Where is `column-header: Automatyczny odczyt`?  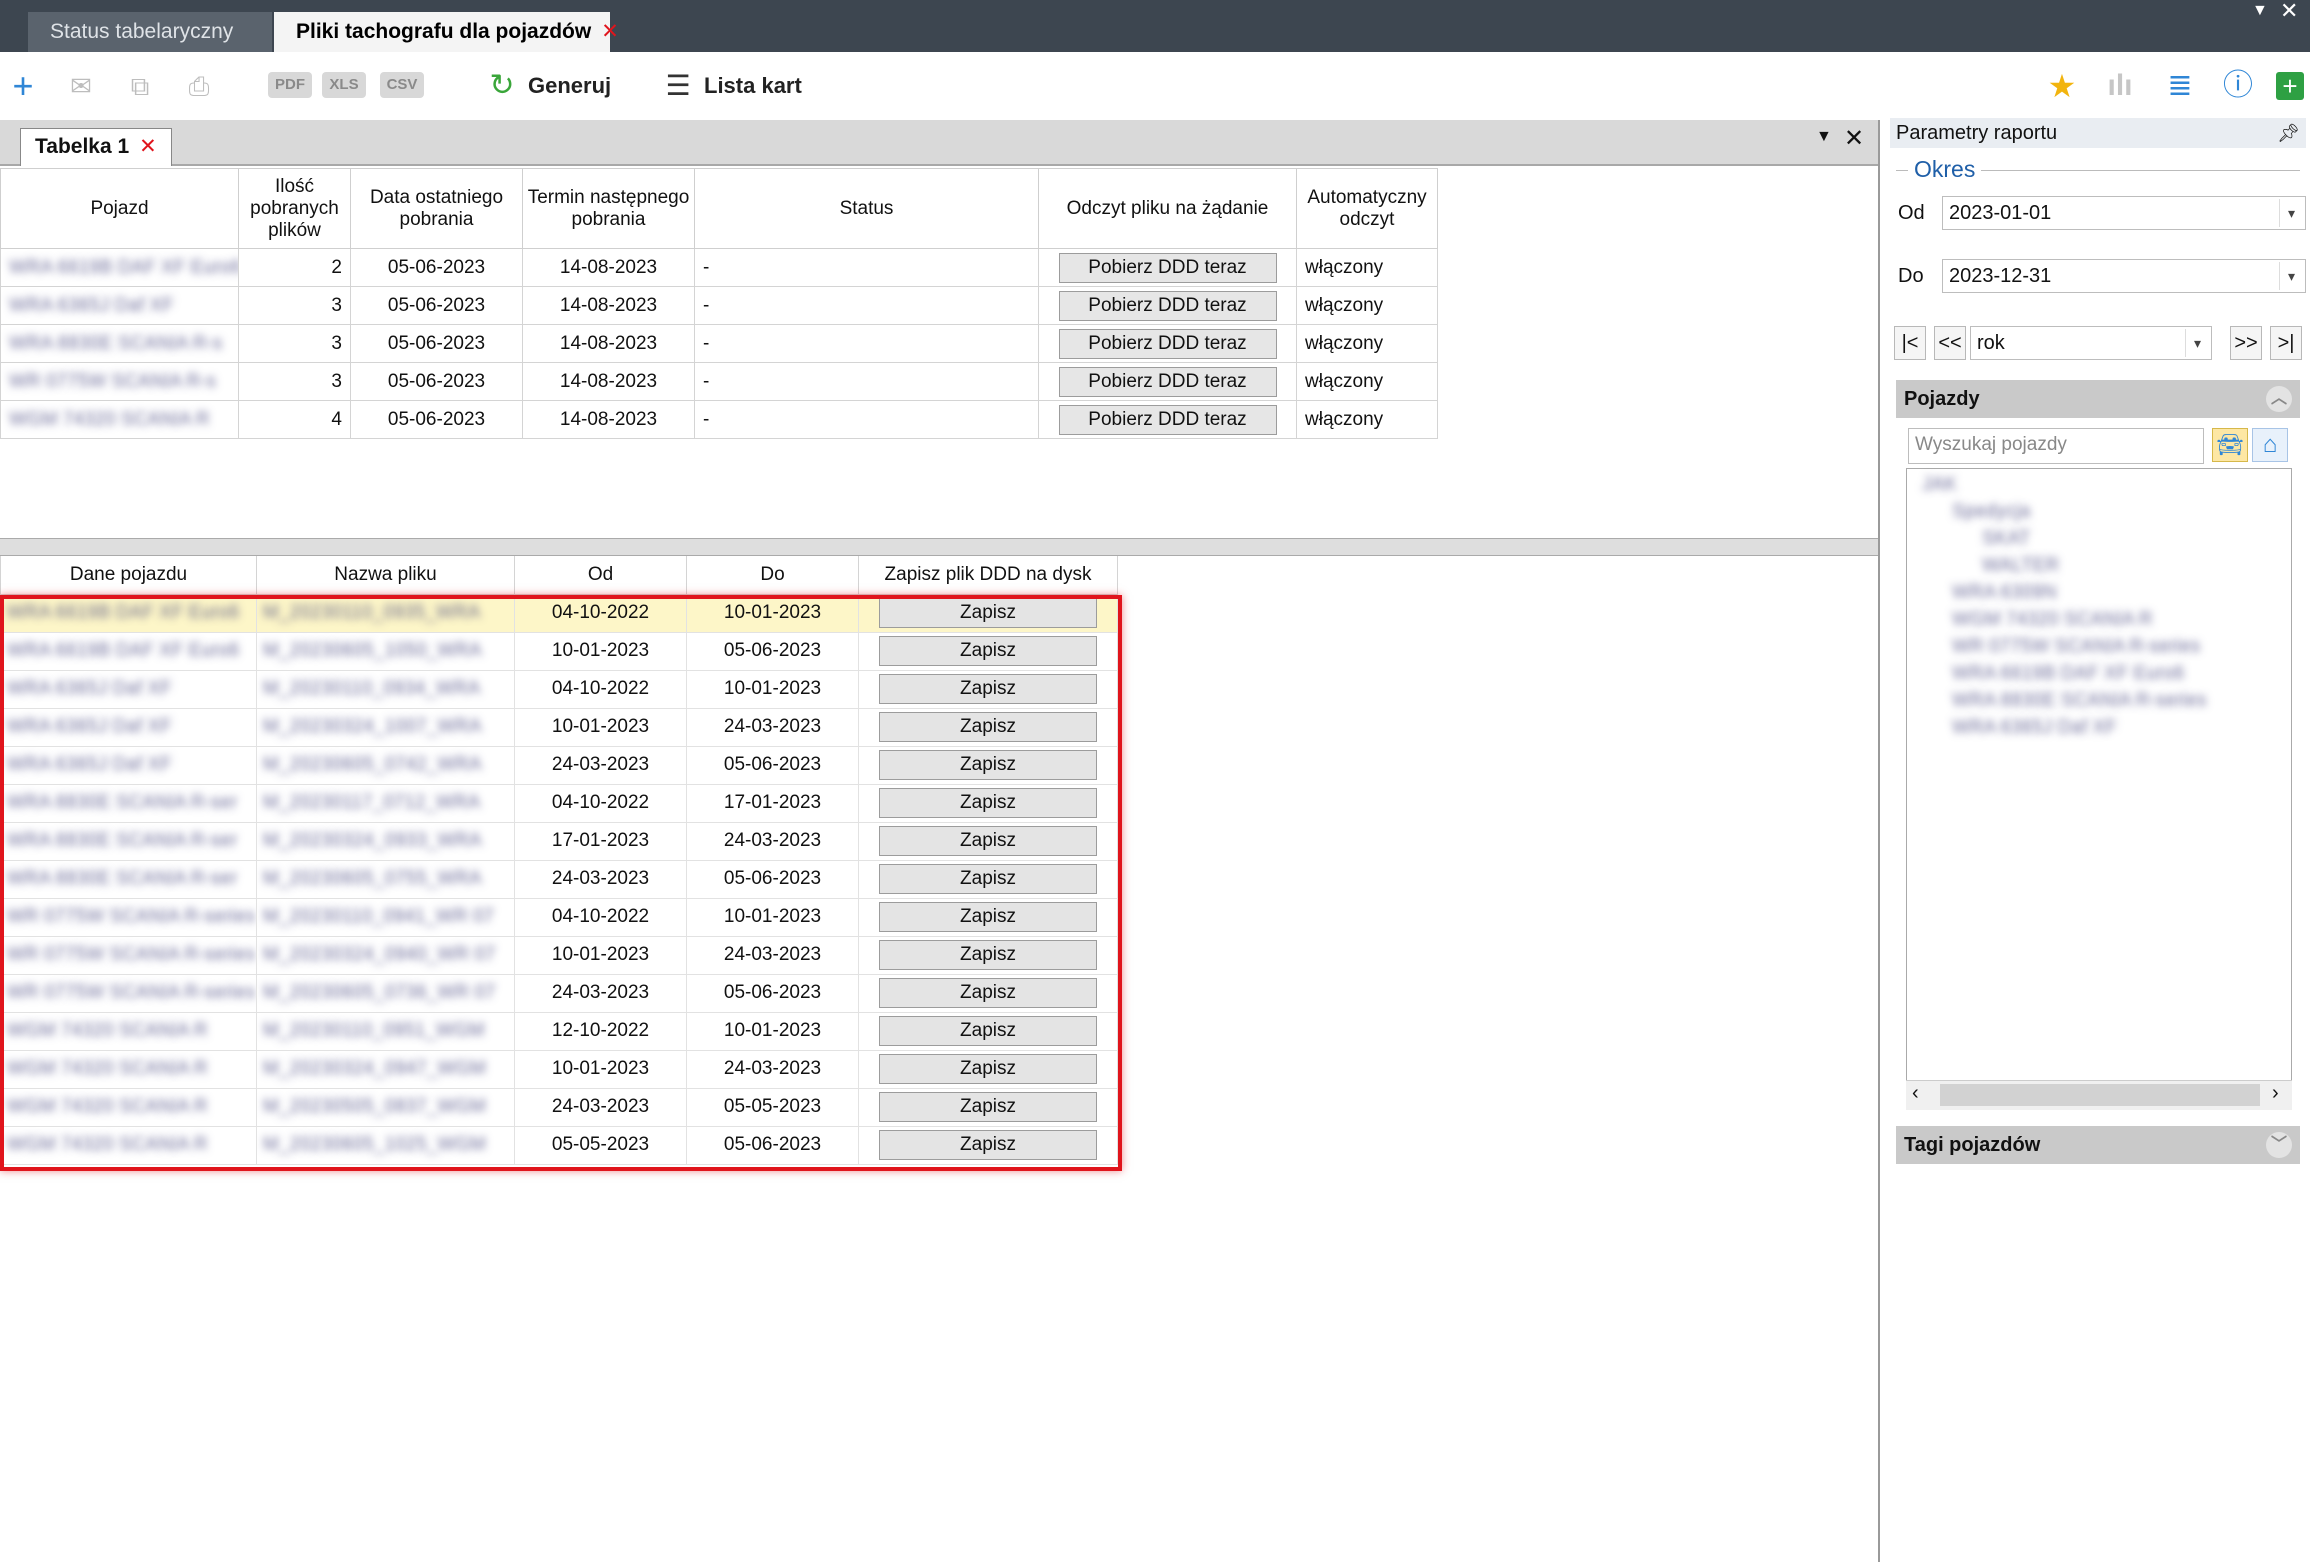
column-header: Automatyczny odczyt is located at coordinates (1367, 208).